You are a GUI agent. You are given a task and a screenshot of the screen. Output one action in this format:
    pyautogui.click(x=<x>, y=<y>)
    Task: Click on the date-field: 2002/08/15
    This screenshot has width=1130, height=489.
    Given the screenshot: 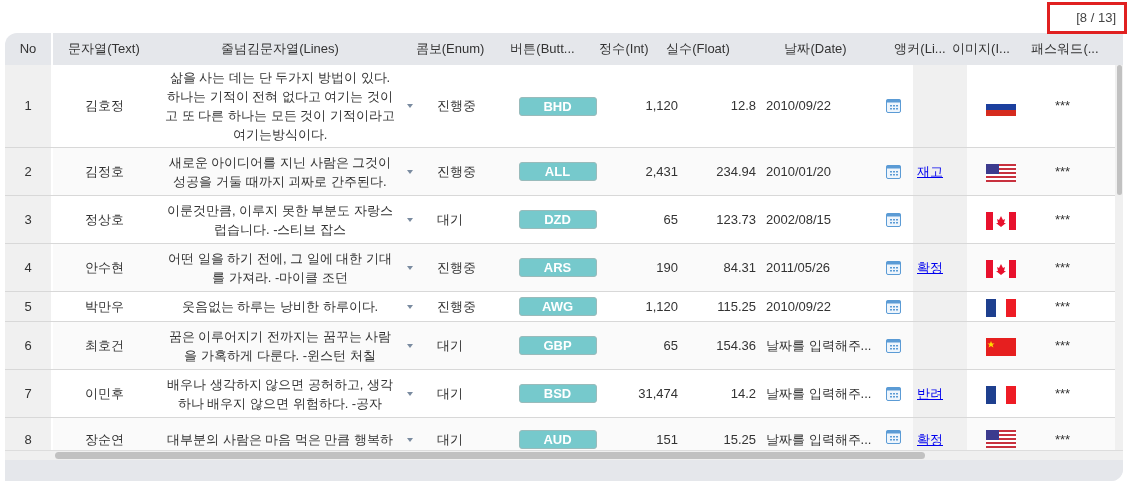 What is the action you would take?
    pyautogui.click(x=799, y=219)
    